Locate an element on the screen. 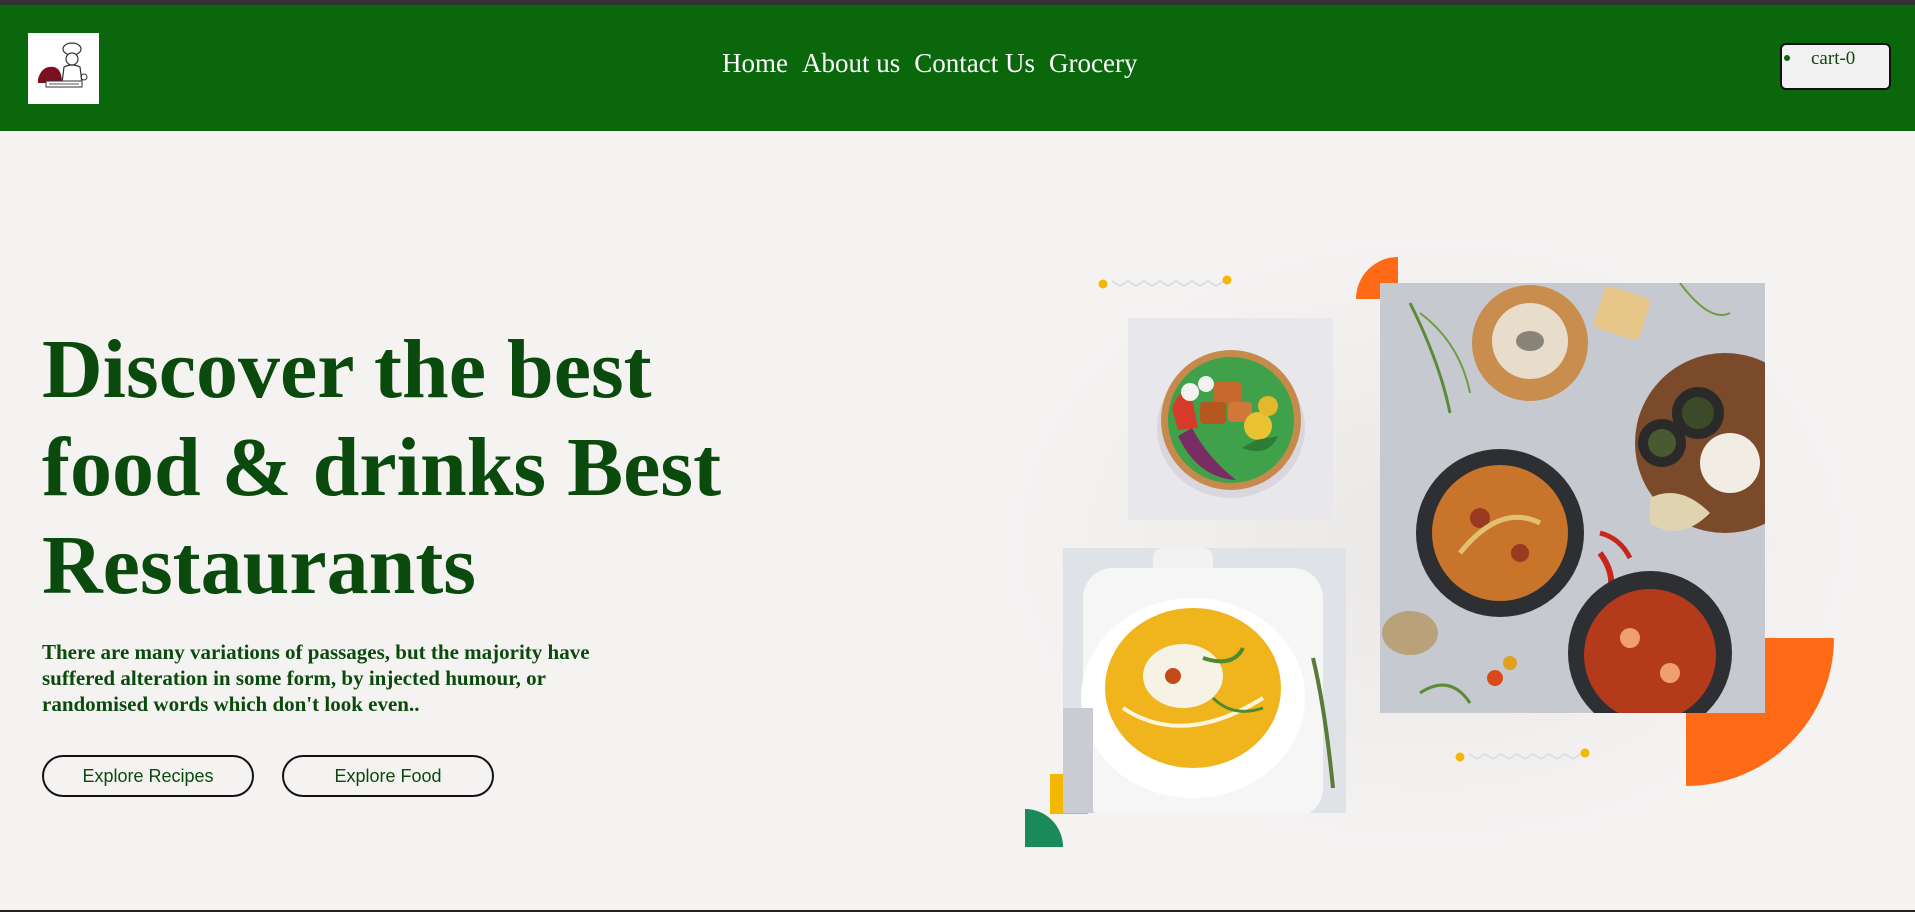 This screenshot has height=912, width=1915. soup-bowl-photo is located at coordinates (1204, 680).